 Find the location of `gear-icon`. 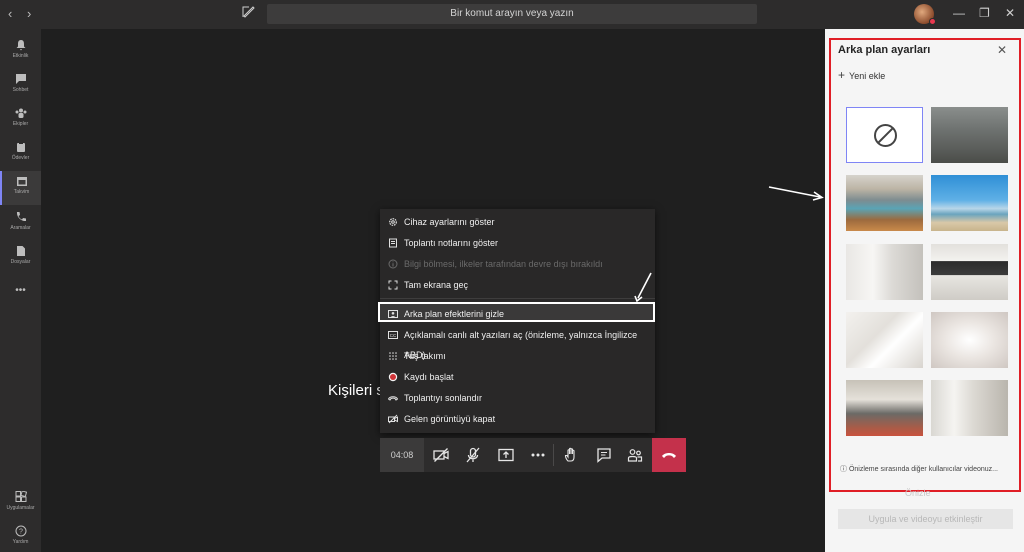

gear-icon is located at coordinates (393, 222).